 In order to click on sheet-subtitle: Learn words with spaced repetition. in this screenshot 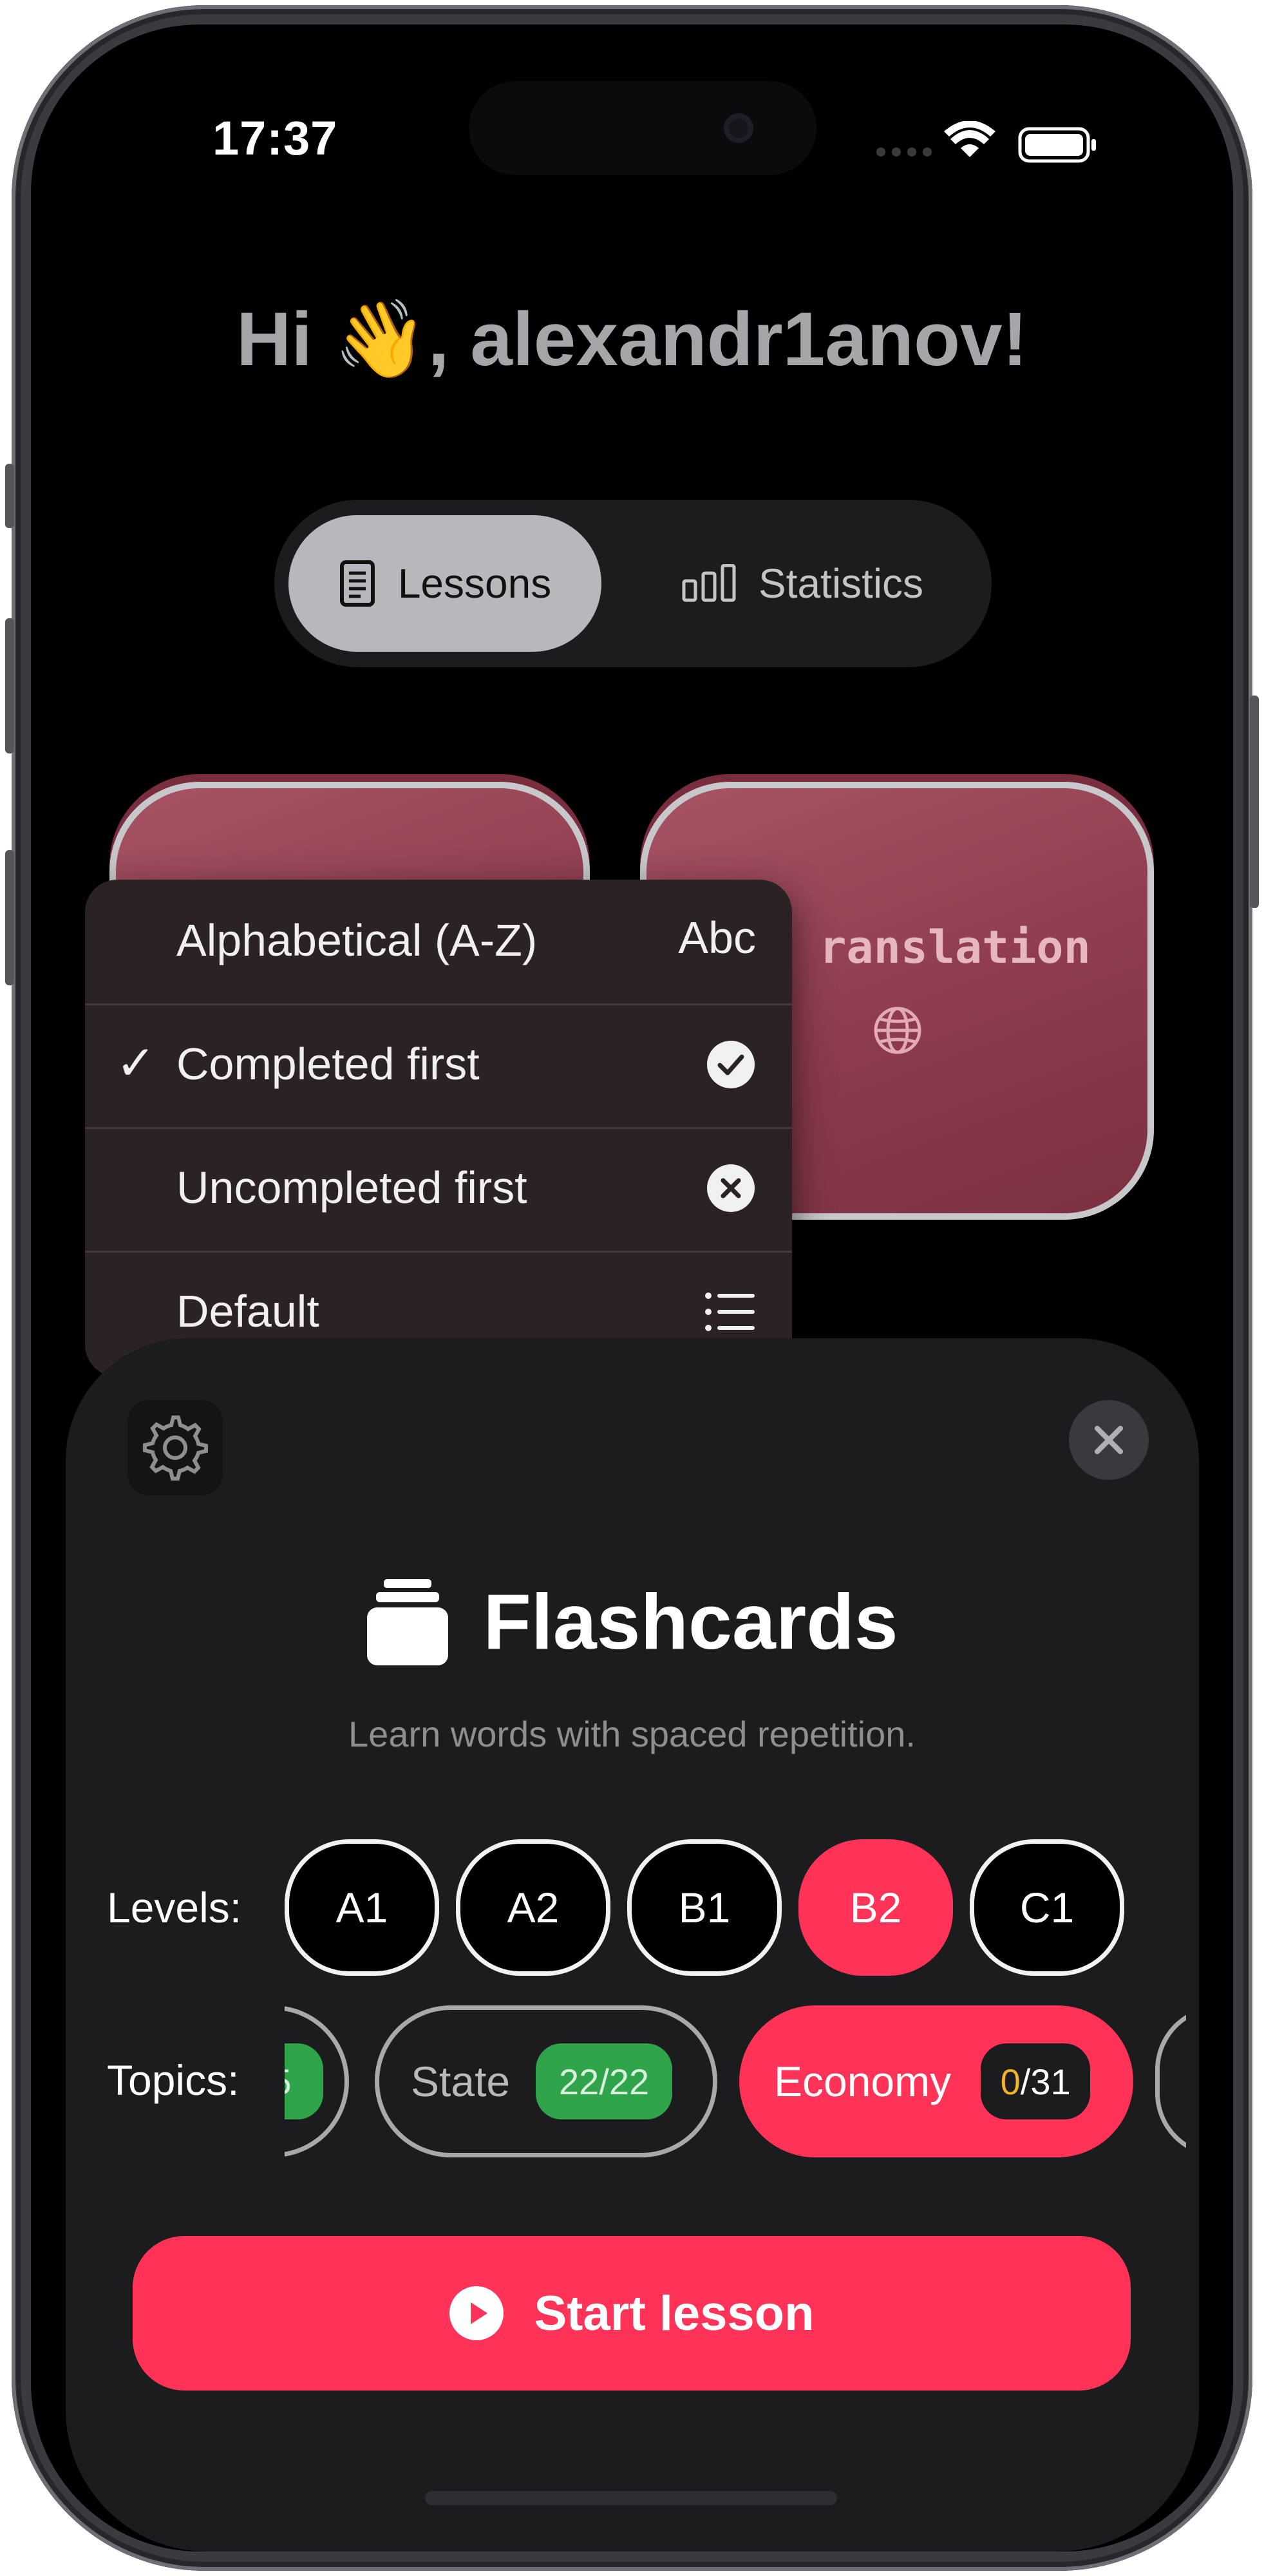, I will do `click(632, 1734)`.